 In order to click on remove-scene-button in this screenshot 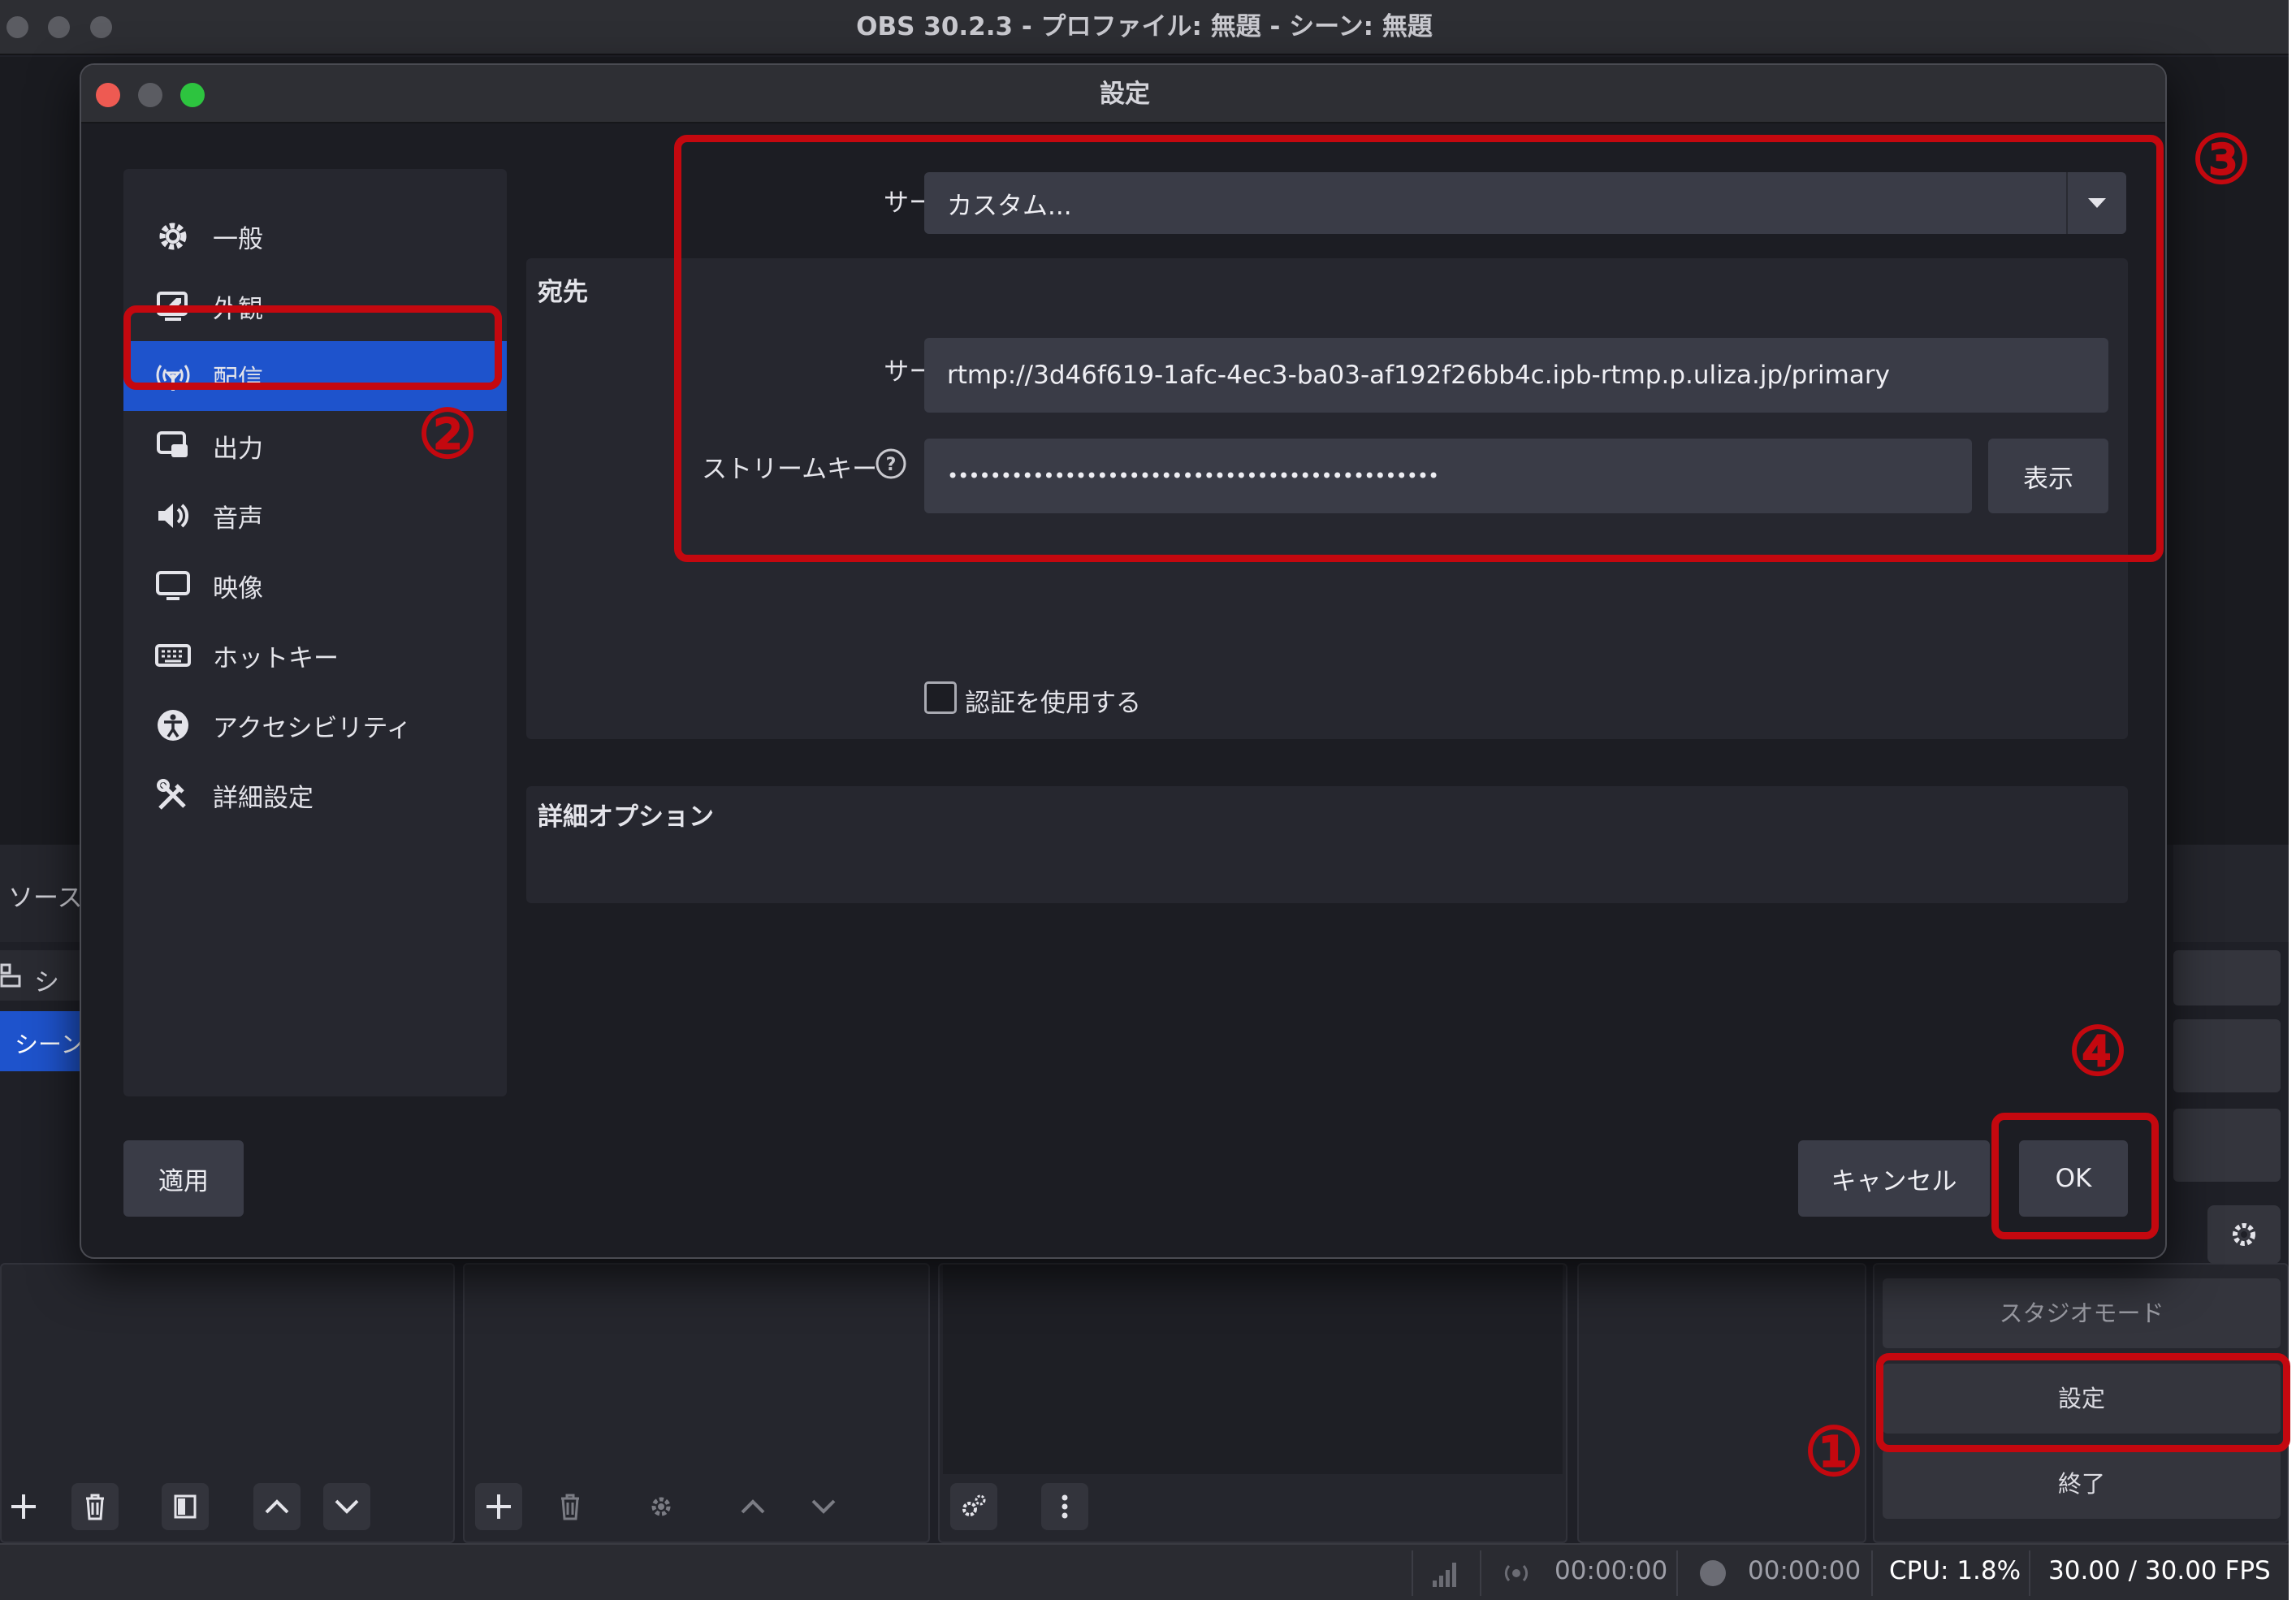, I will do `click(95, 1506)`.